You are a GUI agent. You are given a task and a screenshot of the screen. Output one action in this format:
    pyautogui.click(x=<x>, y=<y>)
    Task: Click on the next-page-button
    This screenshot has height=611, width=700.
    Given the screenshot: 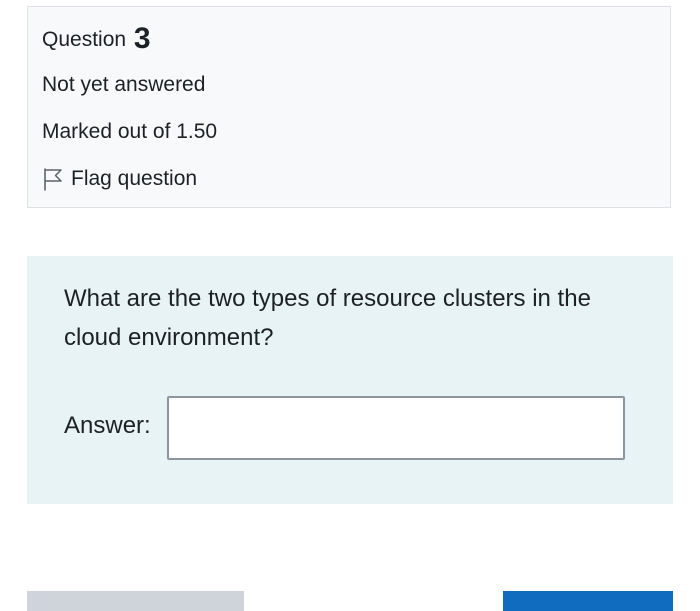 What is the action you would take?
    pyautogui.click(x=588, y=601)
    